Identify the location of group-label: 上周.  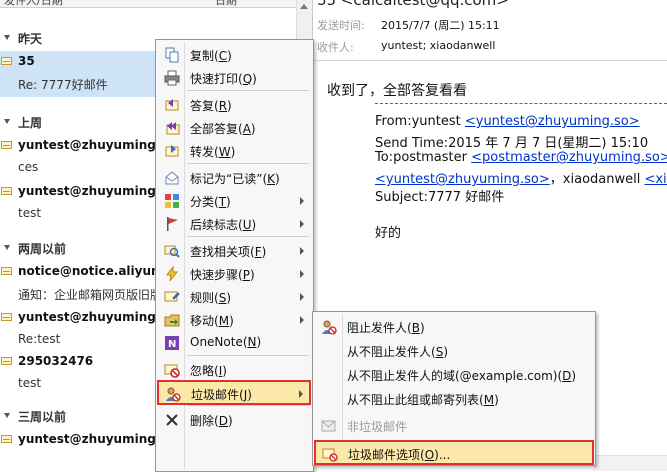
(30, 123).